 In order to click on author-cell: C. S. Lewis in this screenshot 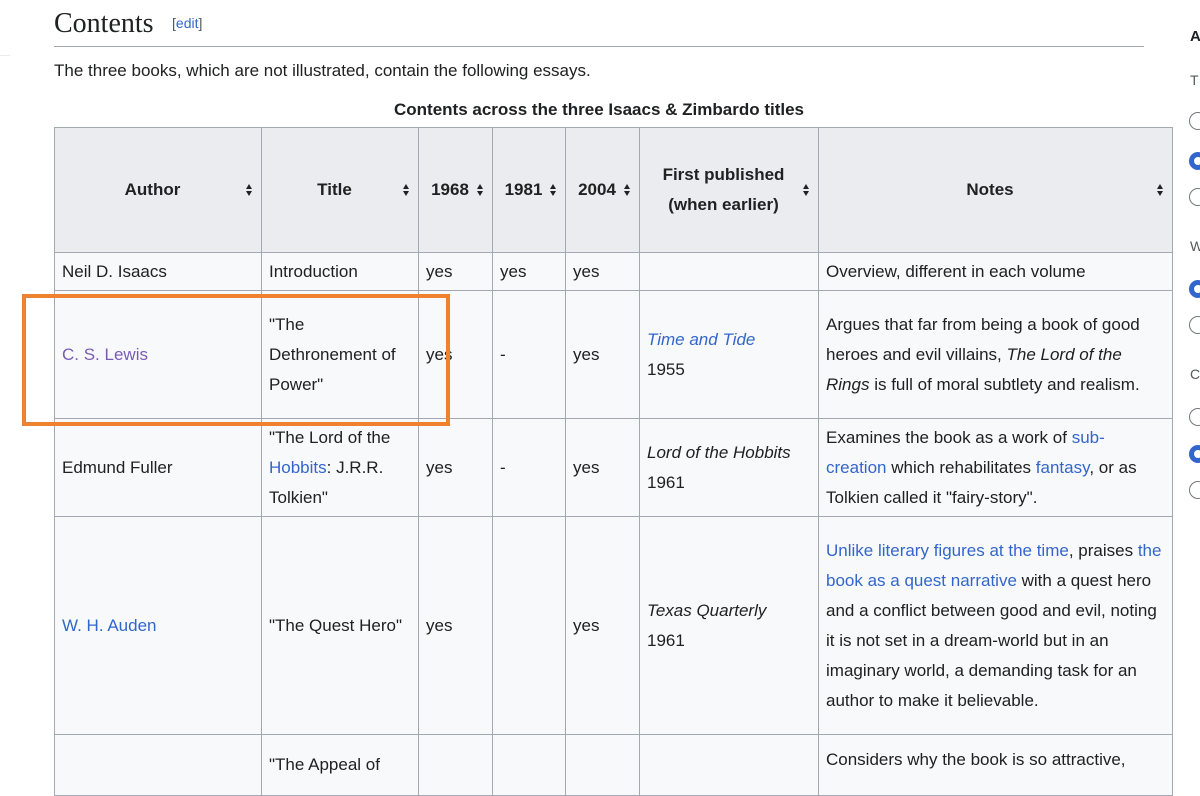, I will do `click(158, 354)`.